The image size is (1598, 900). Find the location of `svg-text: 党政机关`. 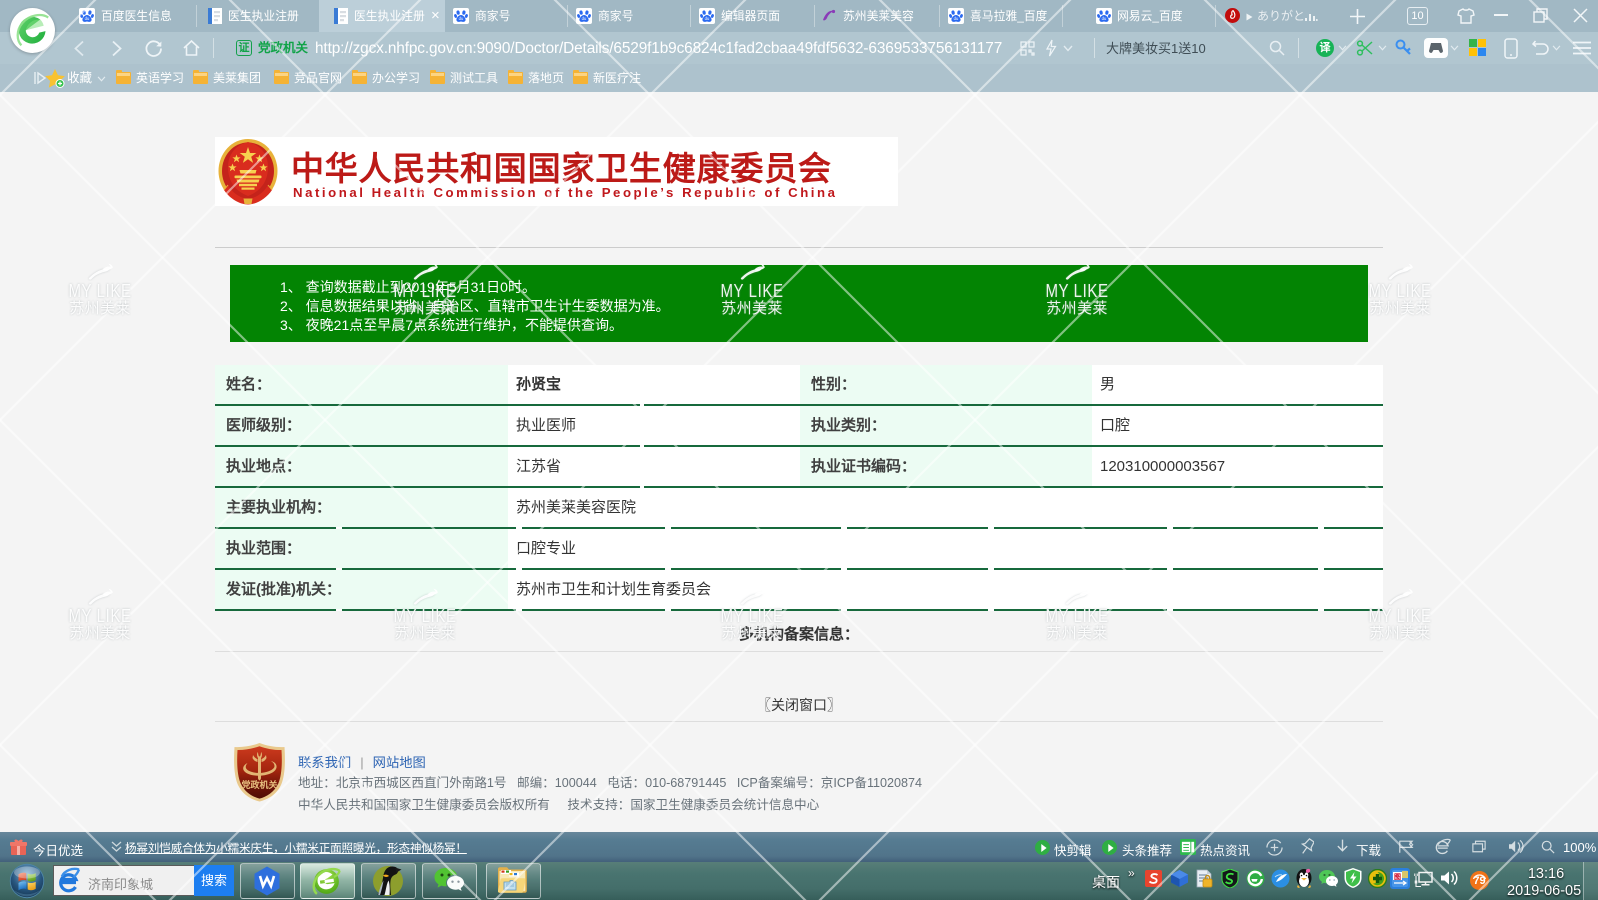

svg-text: 党政机关 is located at coordinates (259, 784).